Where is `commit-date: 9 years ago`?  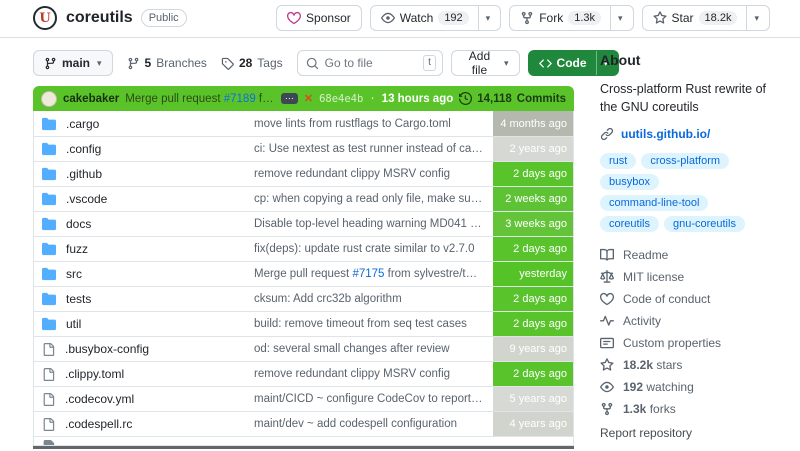 commit-date: 9 years ago is located at coordinates (533, 349).